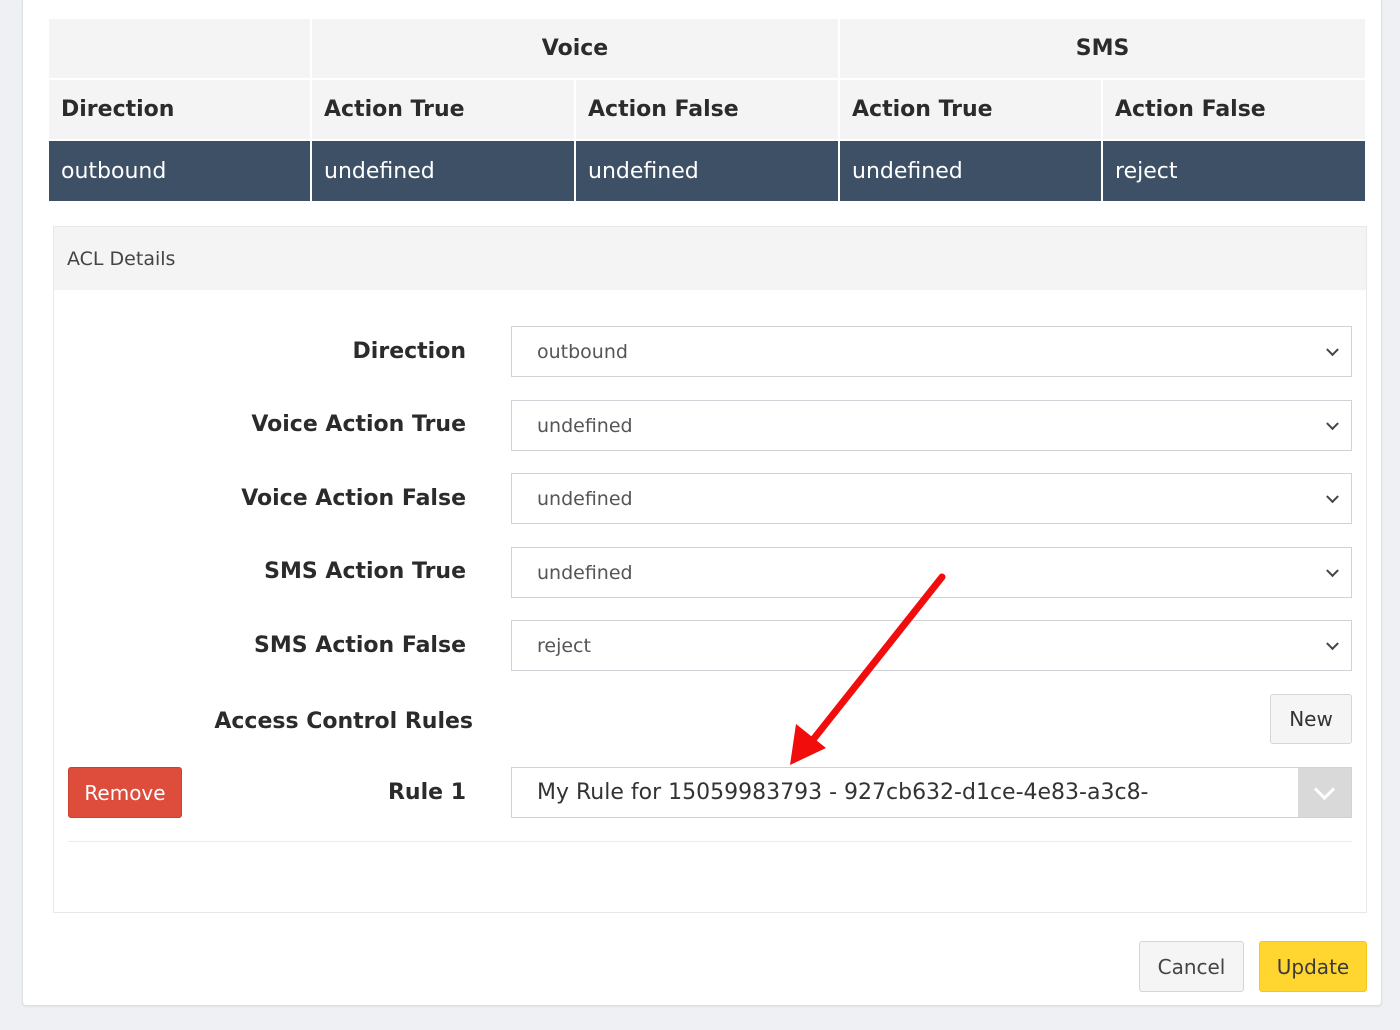 This screenshot has height=1030, width=1400. I want to click on cell-sms-action-false: reject, so click(1234, 171).